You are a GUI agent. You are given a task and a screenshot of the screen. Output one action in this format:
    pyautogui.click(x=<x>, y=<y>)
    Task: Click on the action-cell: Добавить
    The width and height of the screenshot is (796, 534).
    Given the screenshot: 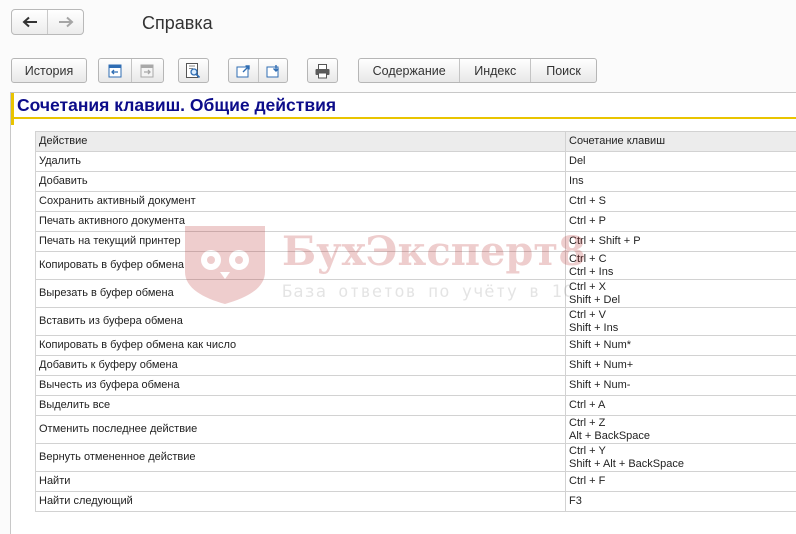 What is the action you would take?
    pyautogui.click(x=300, y=181)
    